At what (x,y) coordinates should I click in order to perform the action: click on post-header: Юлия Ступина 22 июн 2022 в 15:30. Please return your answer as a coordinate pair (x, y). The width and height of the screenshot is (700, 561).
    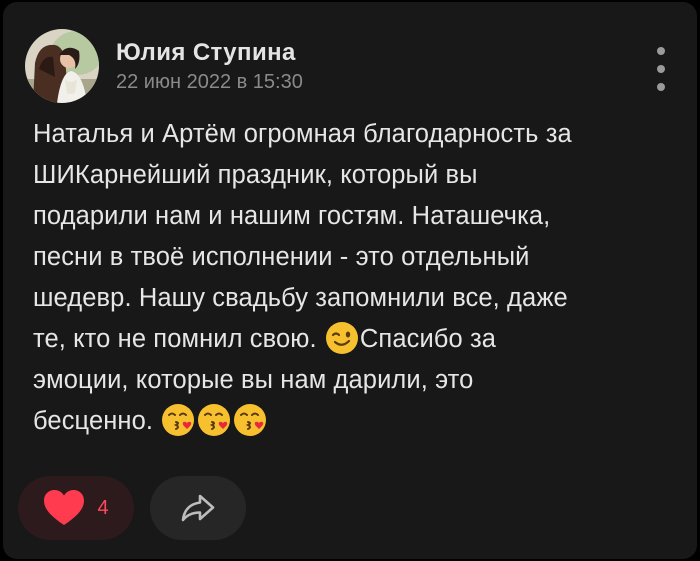
    Looking at the image, I should click on (164, 66).